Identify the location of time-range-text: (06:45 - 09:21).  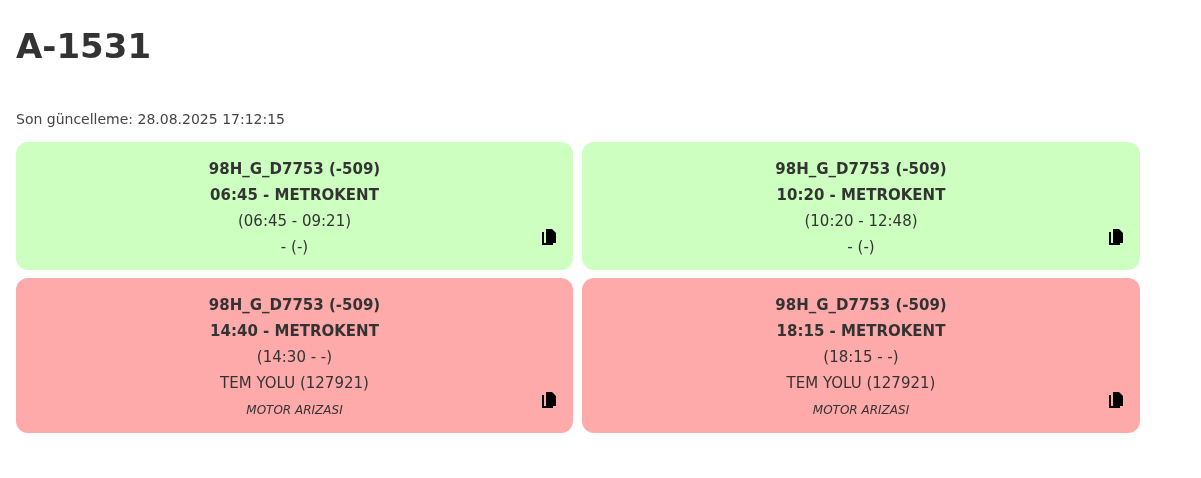
(294, 220).